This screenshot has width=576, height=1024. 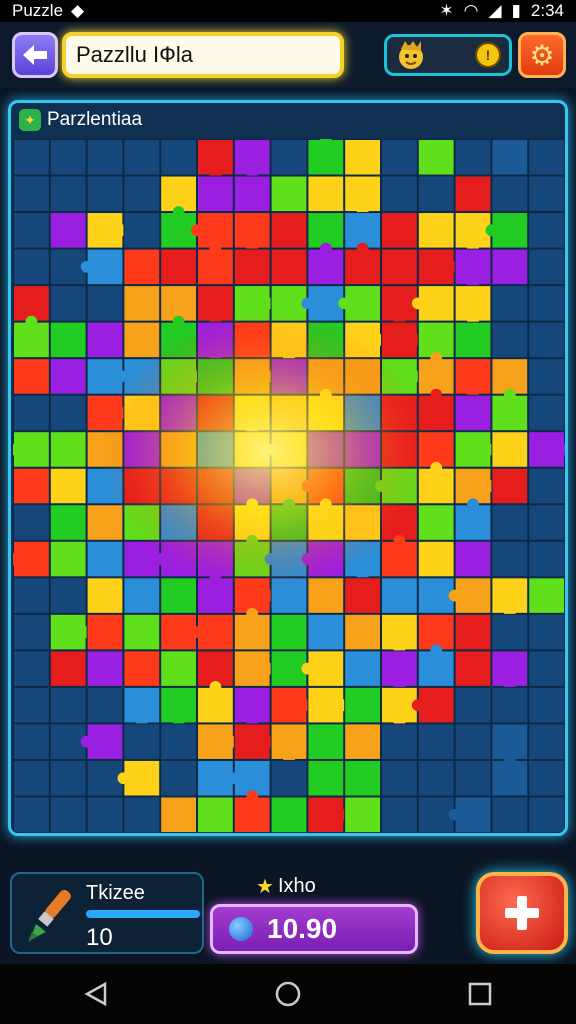 What do you see at coordinates (314, 929) in the screenshot?
I see `currency-button: 10.90` at bounding box center [314, 929].